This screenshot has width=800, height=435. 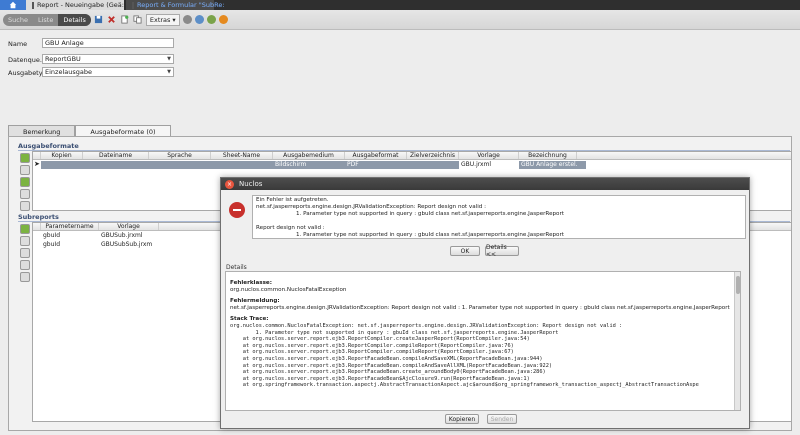 I want to click on dialog-title: Nuclos, so click(x=251, y=184).